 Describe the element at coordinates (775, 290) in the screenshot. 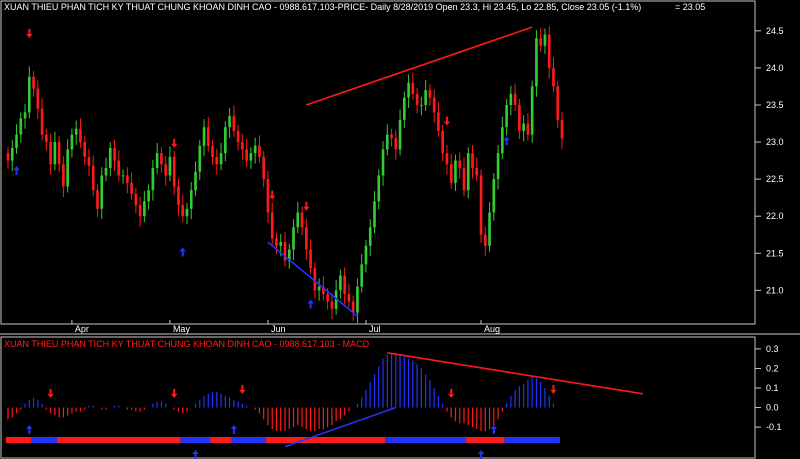

I see `price-tick-label: 21.0` at that location.